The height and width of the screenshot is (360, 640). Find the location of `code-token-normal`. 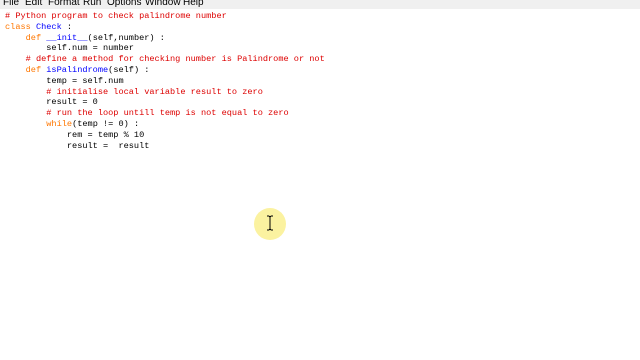

code-token-normal is located at coordinates (25, 124).